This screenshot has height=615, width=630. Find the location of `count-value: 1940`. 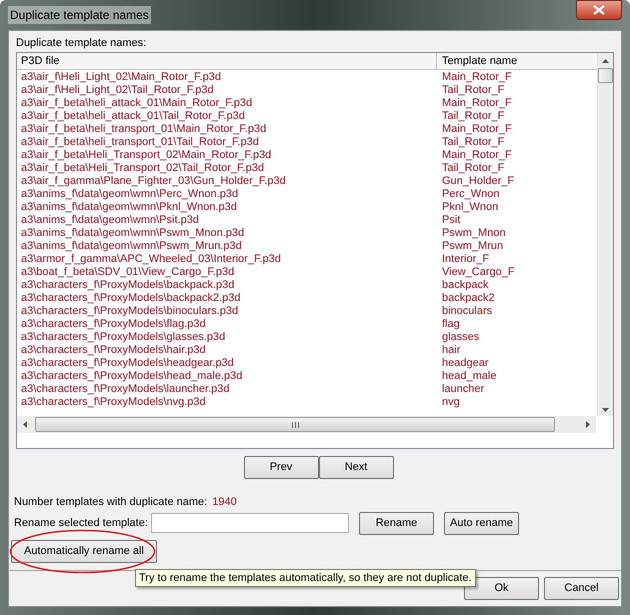

count-value: 1940 is located at coordinates (224, 502).